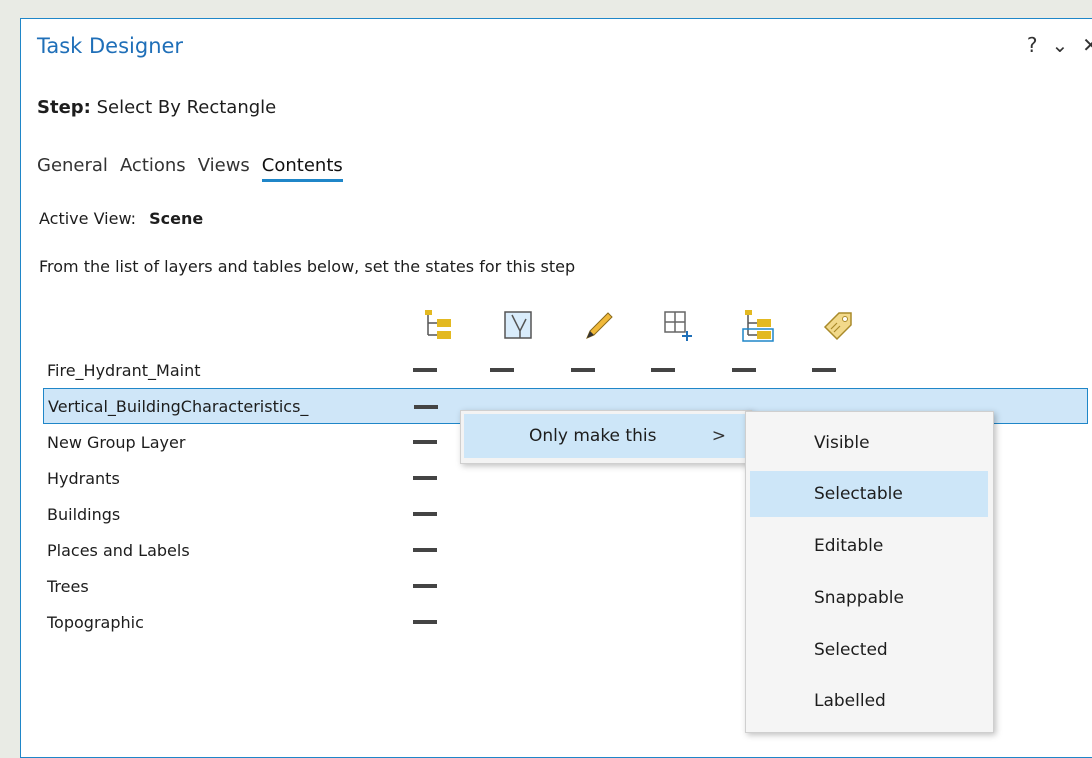  Describe the element at coordinates (679, 325) in the screenshot. I see `snappable-icon` at that location.